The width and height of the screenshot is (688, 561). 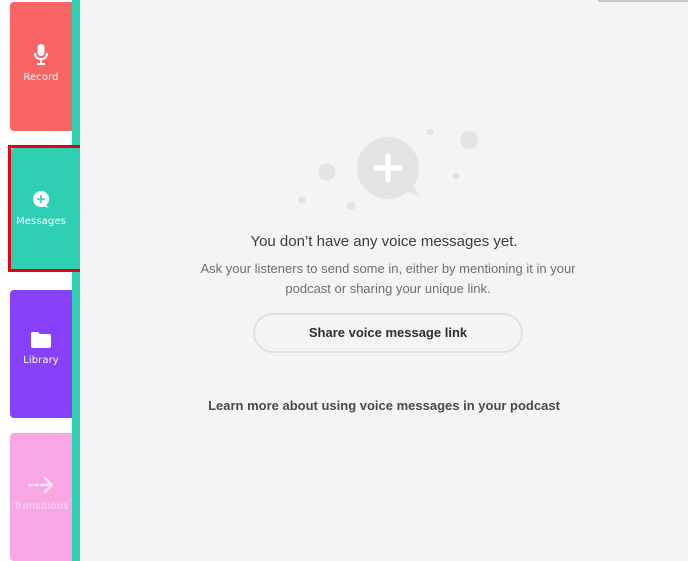 What do you see at coordinates (40, 485) in the screenshot?
I see `arrow-right-icon` at bounding box center [40, 485].